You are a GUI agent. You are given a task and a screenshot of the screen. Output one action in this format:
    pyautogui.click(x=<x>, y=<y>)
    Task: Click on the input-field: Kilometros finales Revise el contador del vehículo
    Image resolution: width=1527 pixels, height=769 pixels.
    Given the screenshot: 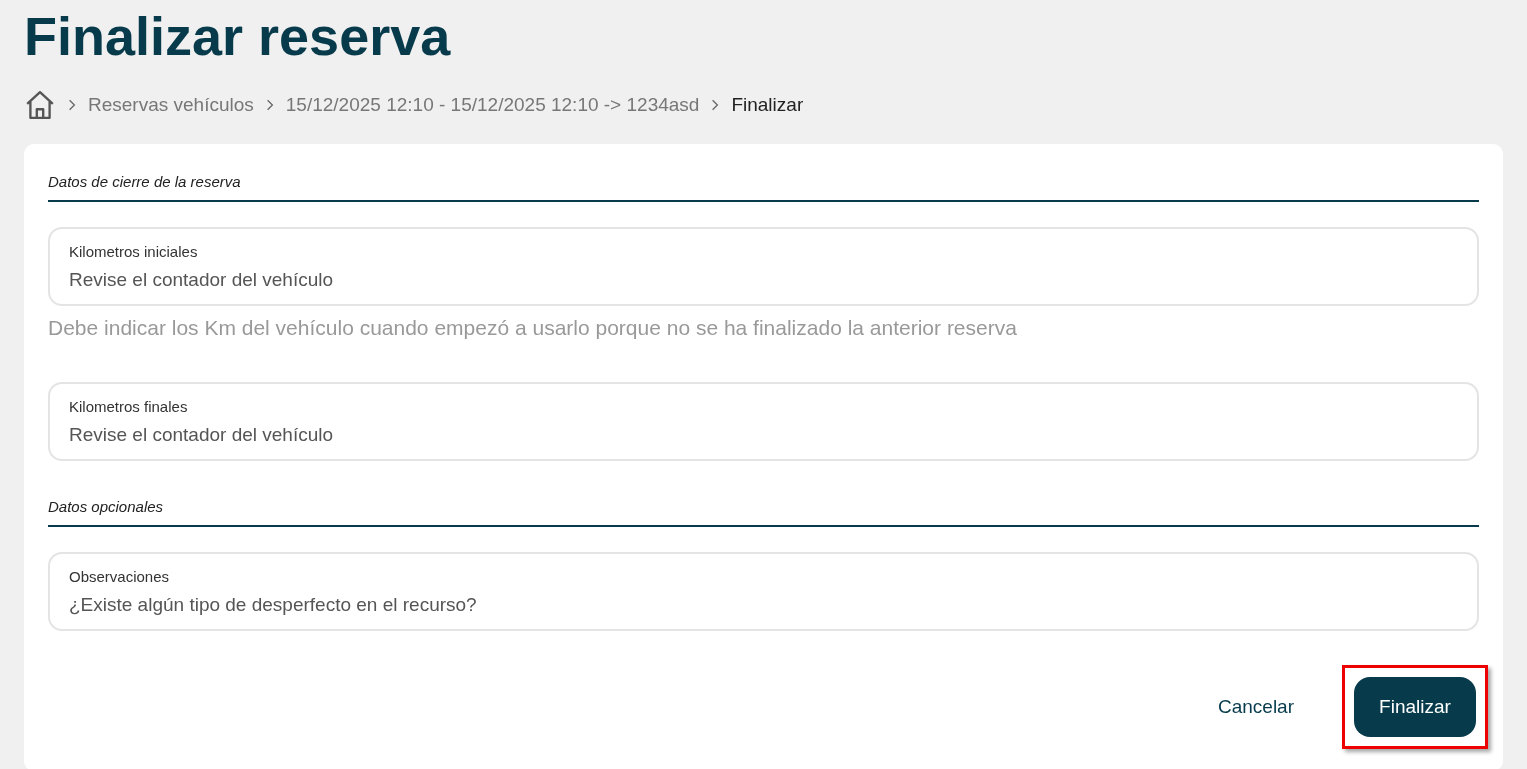 What is the action you would take?
    pyautogui.click(x=763, y=421)
    